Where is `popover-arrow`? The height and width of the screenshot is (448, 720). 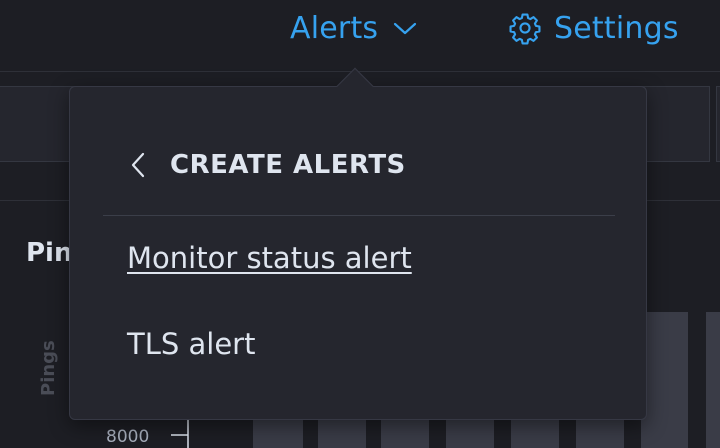
popover-arrow is located at coordinates (355, 86).